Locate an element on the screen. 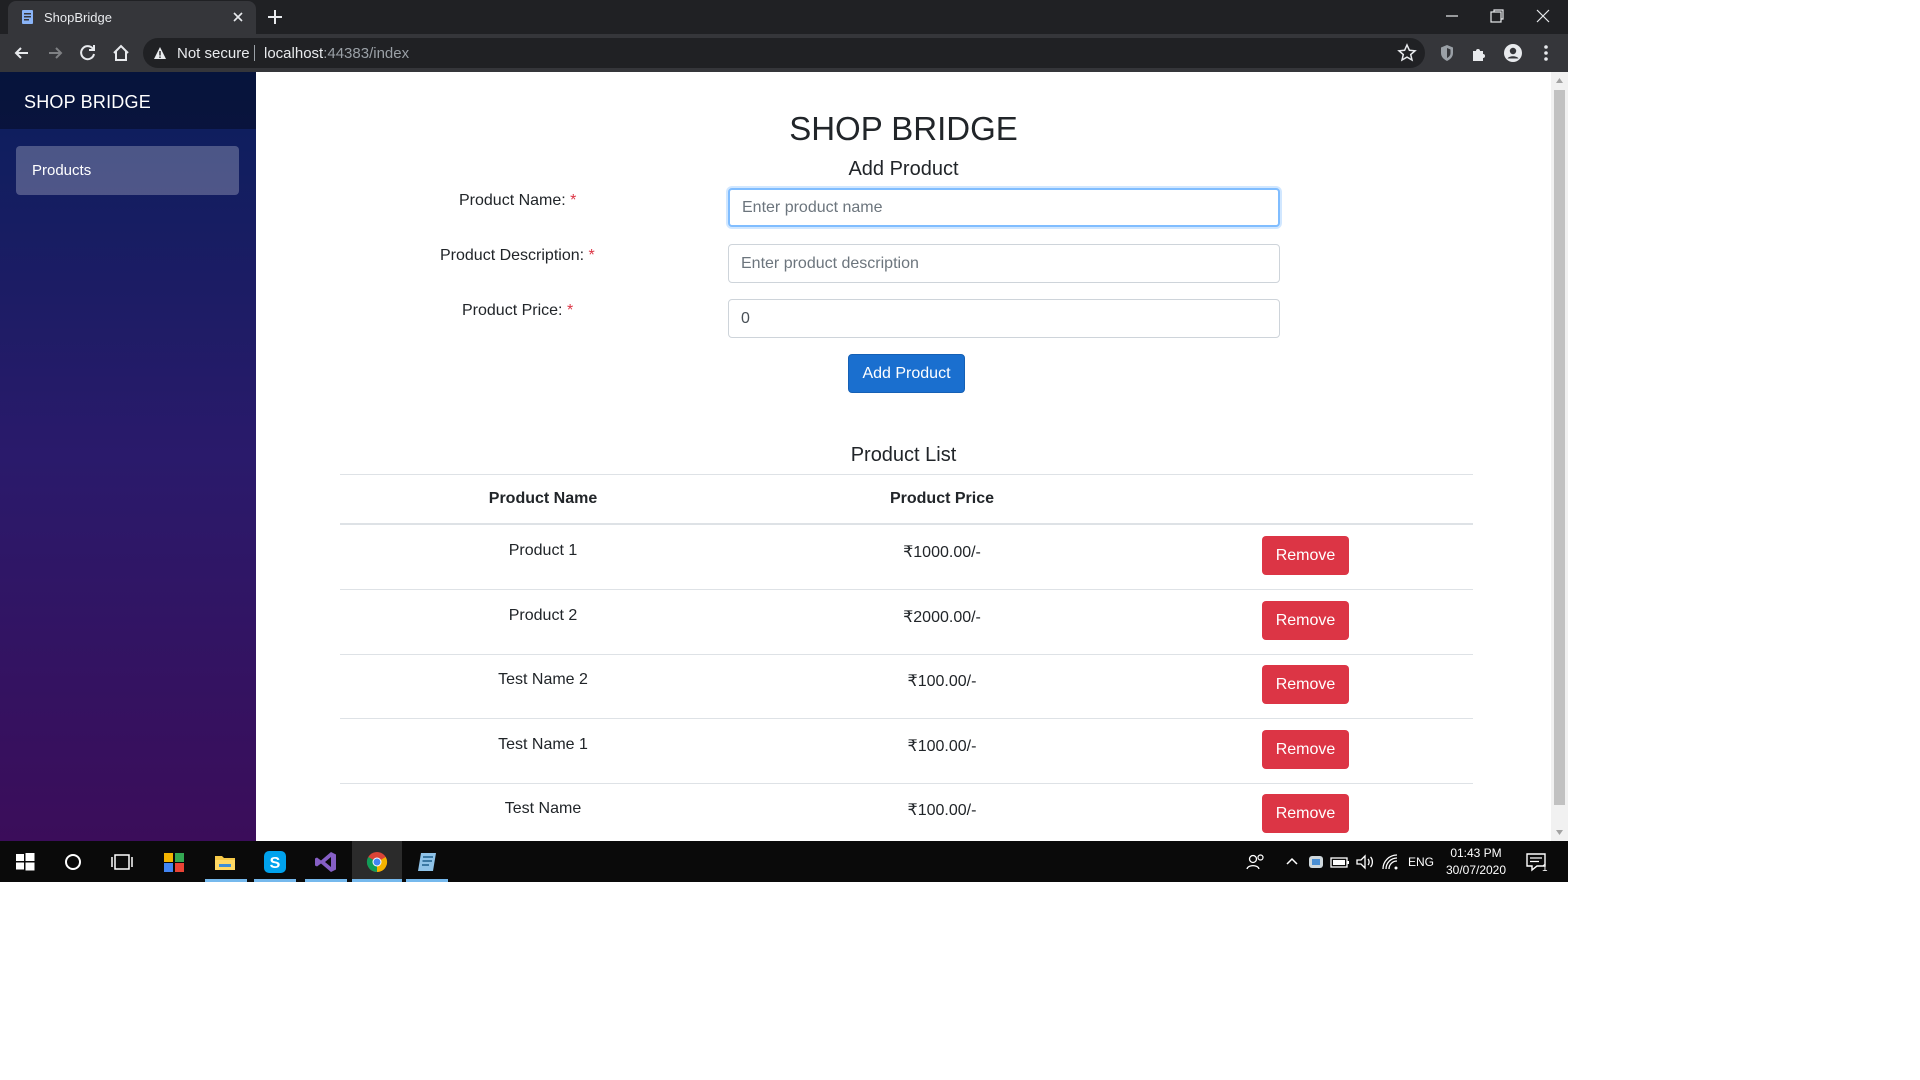 The height and width of the screenshot is (1080, 1920). column-header-name: Product Name is located at coordinates (543, 498).